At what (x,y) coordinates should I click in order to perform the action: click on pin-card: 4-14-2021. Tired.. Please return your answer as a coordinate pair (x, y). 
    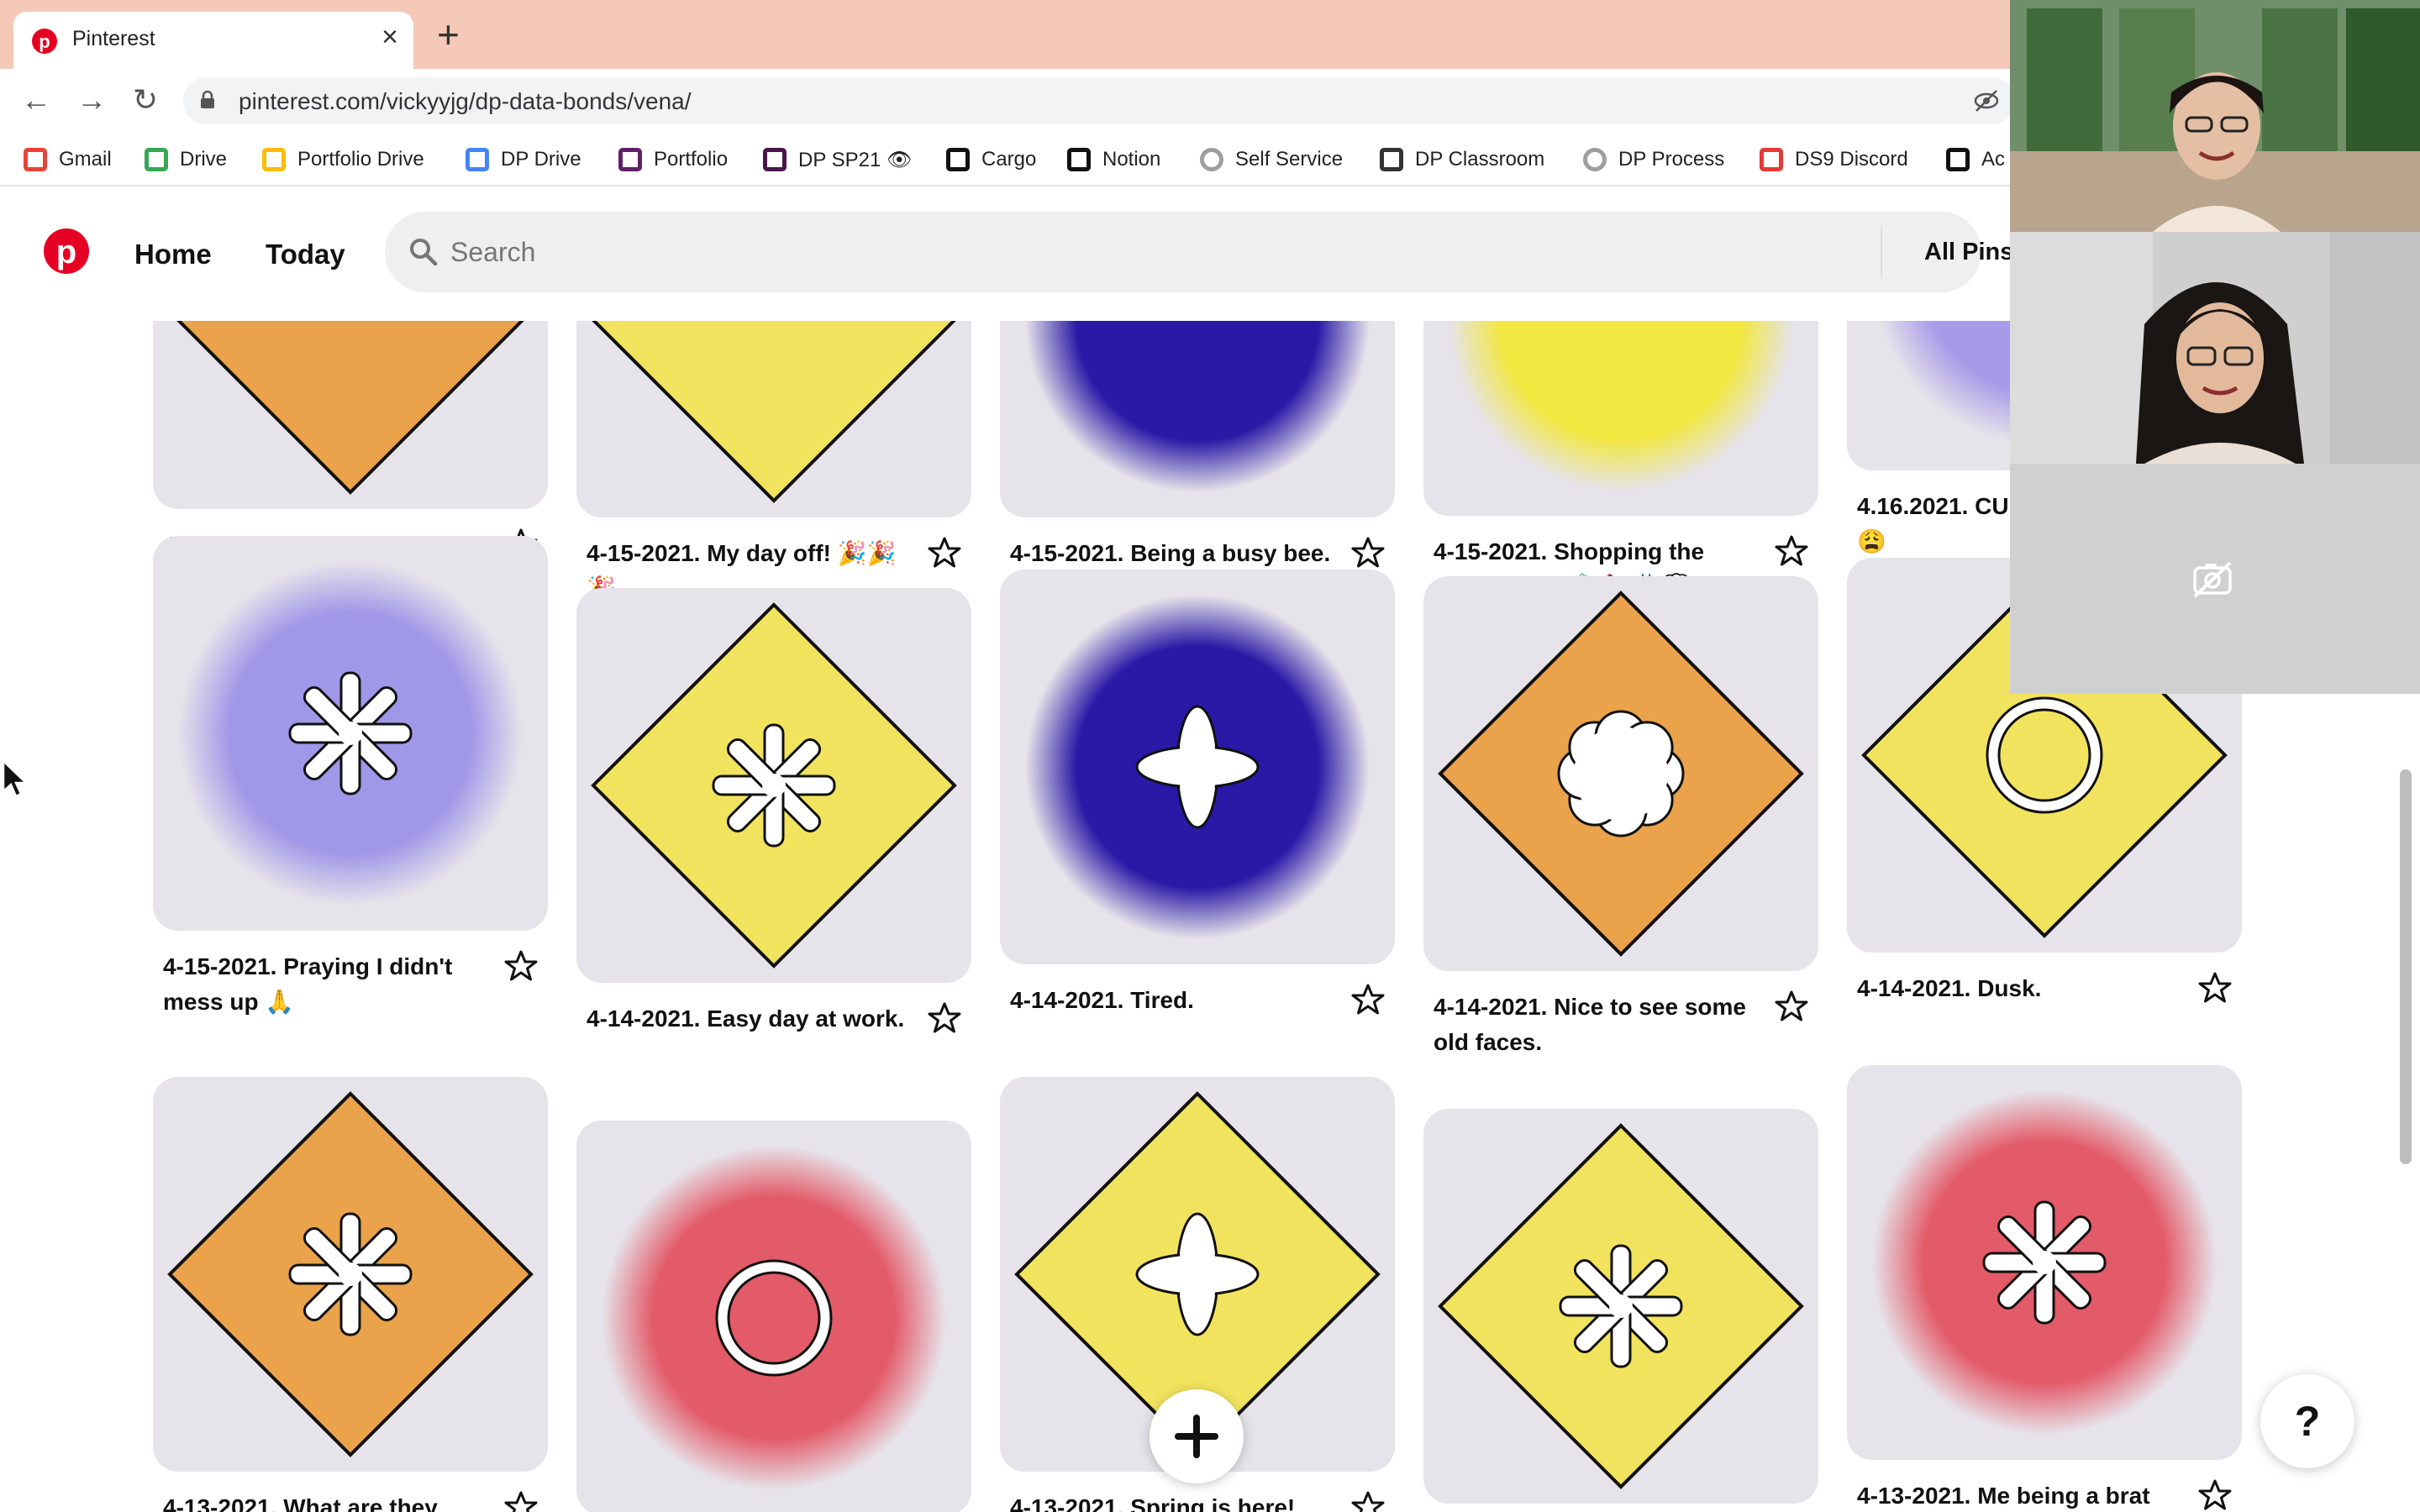
    Looking at the image, I should click on (1197, 794).